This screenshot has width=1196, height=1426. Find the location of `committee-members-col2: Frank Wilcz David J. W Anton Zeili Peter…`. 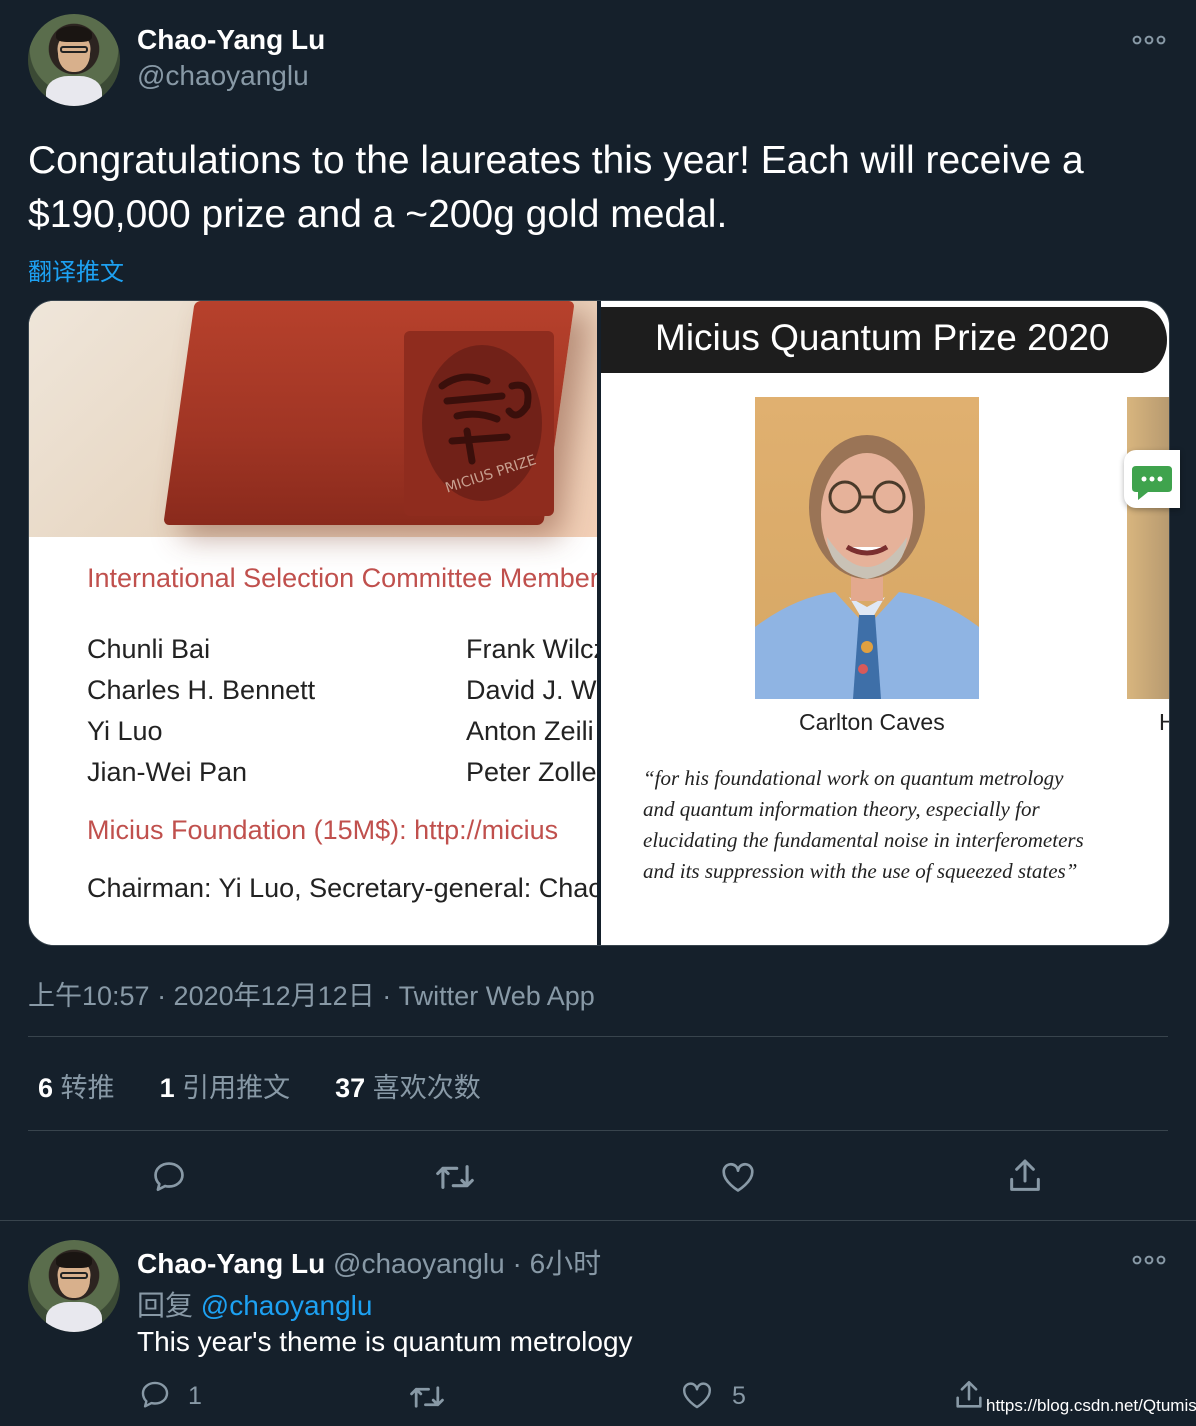

committee-members-col2: Frank Wilcz David J. W Anton Zeili Peter… is located at coordinates (531, 711).